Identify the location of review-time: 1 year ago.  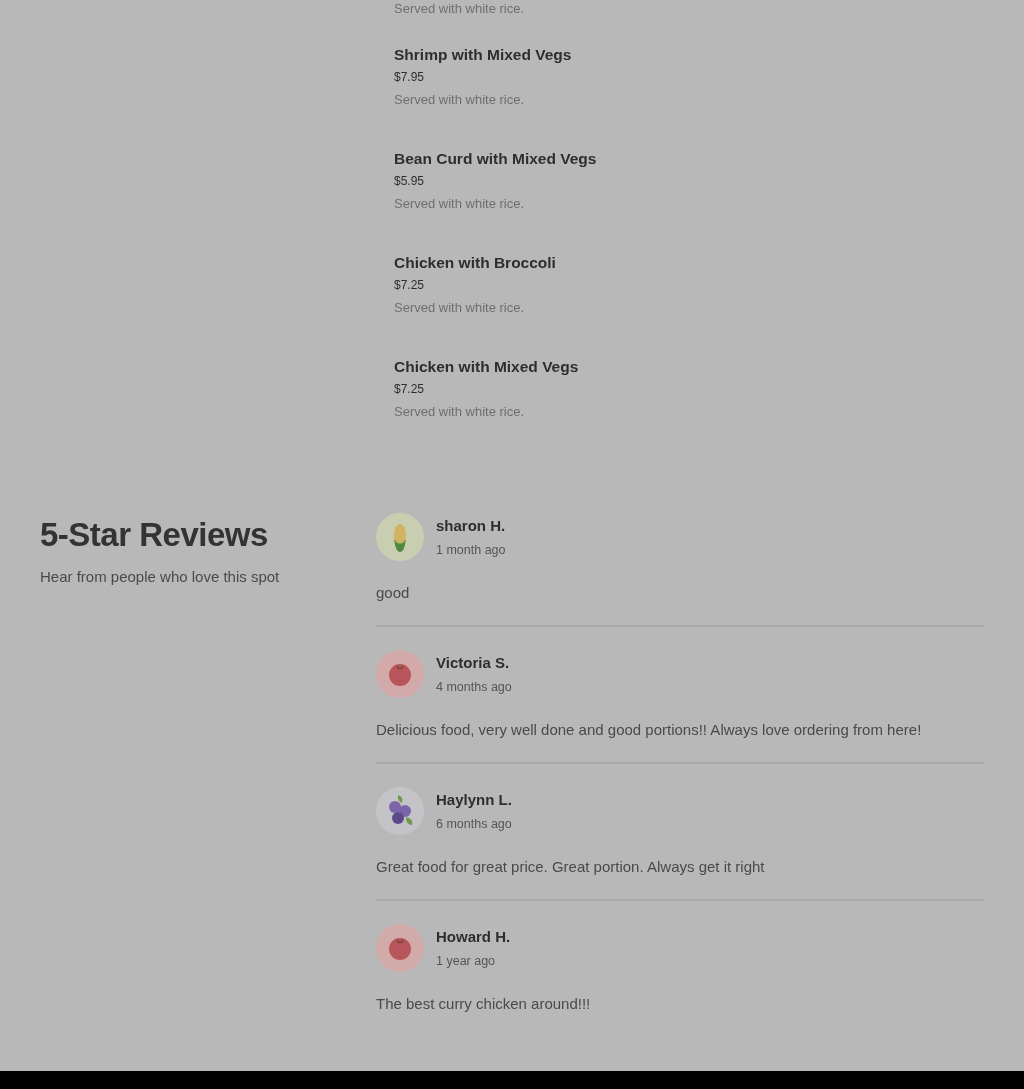
(466, 961).